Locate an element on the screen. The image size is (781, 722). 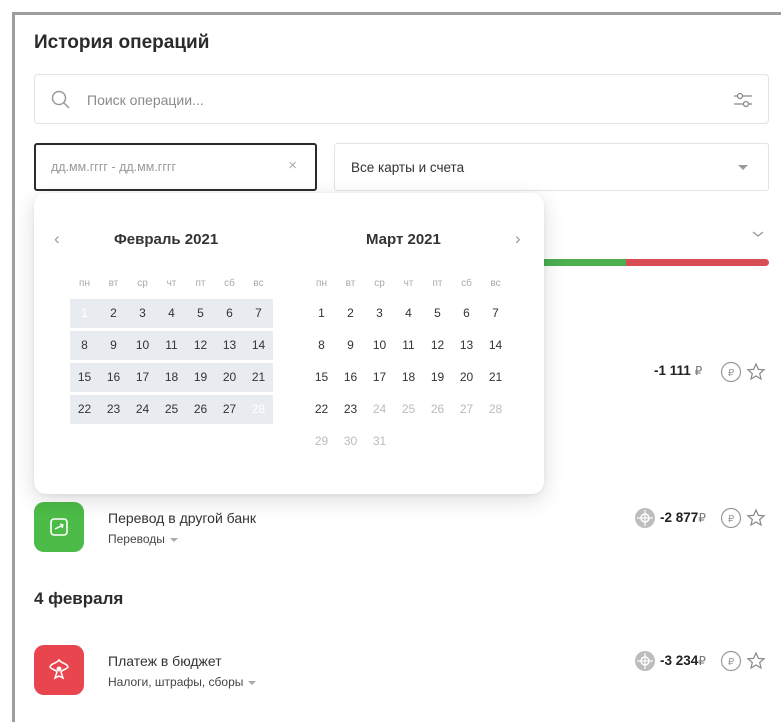
income-bar is located at coordinates (583, 262).